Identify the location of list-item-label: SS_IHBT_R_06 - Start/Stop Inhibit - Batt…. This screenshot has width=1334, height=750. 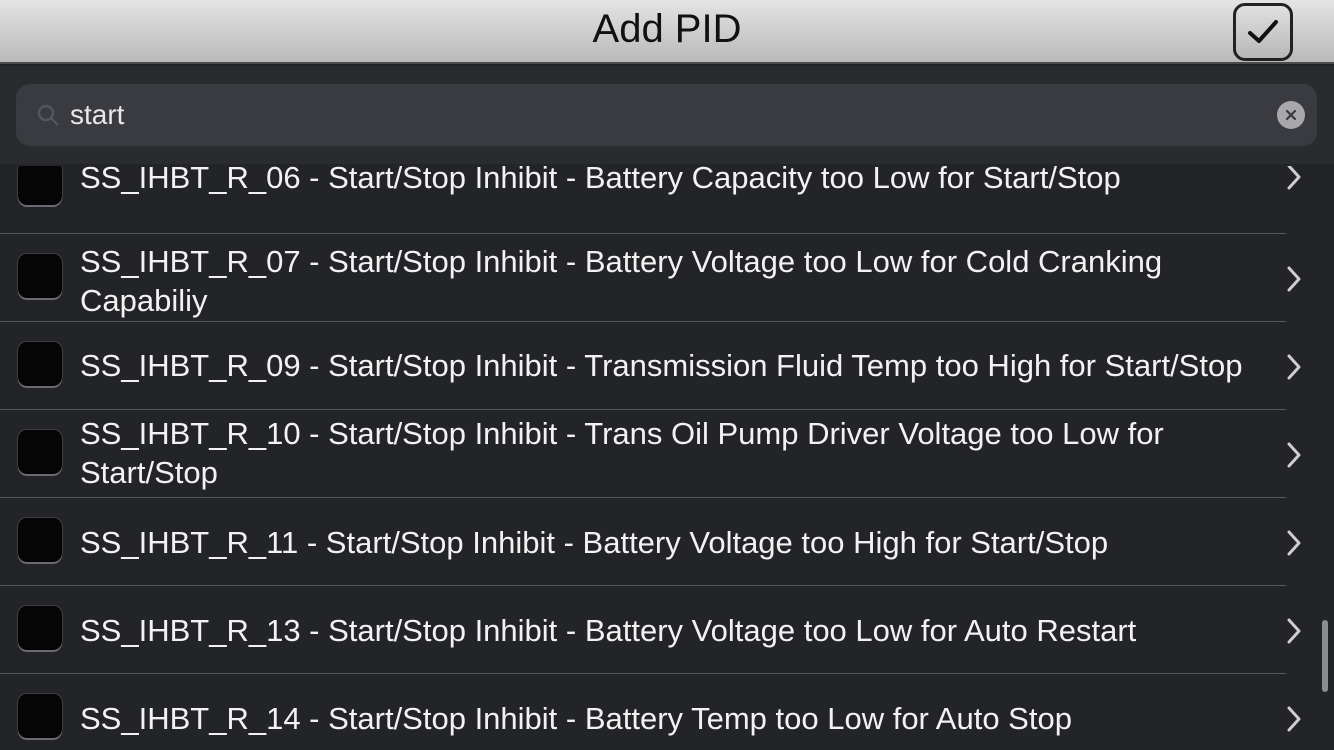
(600, 180).